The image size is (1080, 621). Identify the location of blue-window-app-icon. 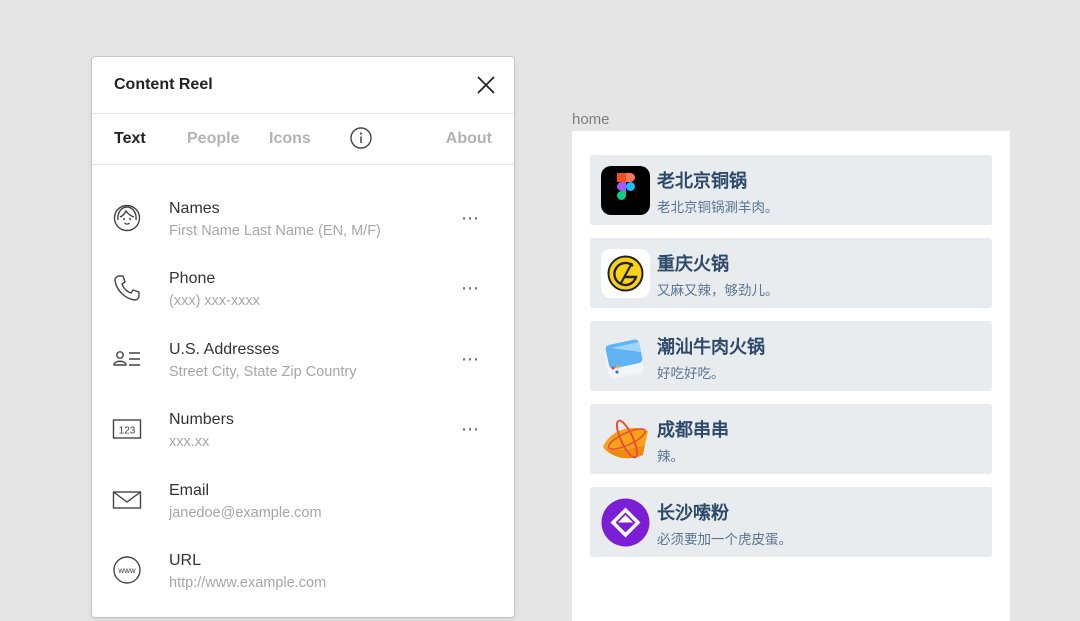
(625, 356).